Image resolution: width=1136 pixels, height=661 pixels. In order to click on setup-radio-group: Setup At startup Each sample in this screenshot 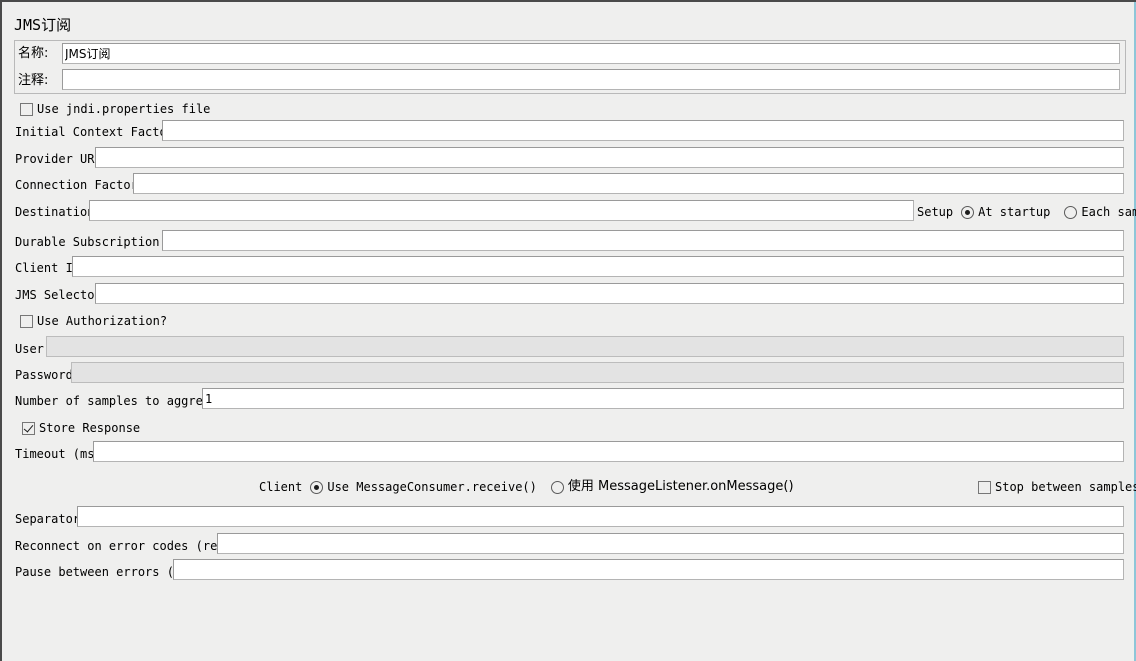, I will do `click(1026, 212)`.